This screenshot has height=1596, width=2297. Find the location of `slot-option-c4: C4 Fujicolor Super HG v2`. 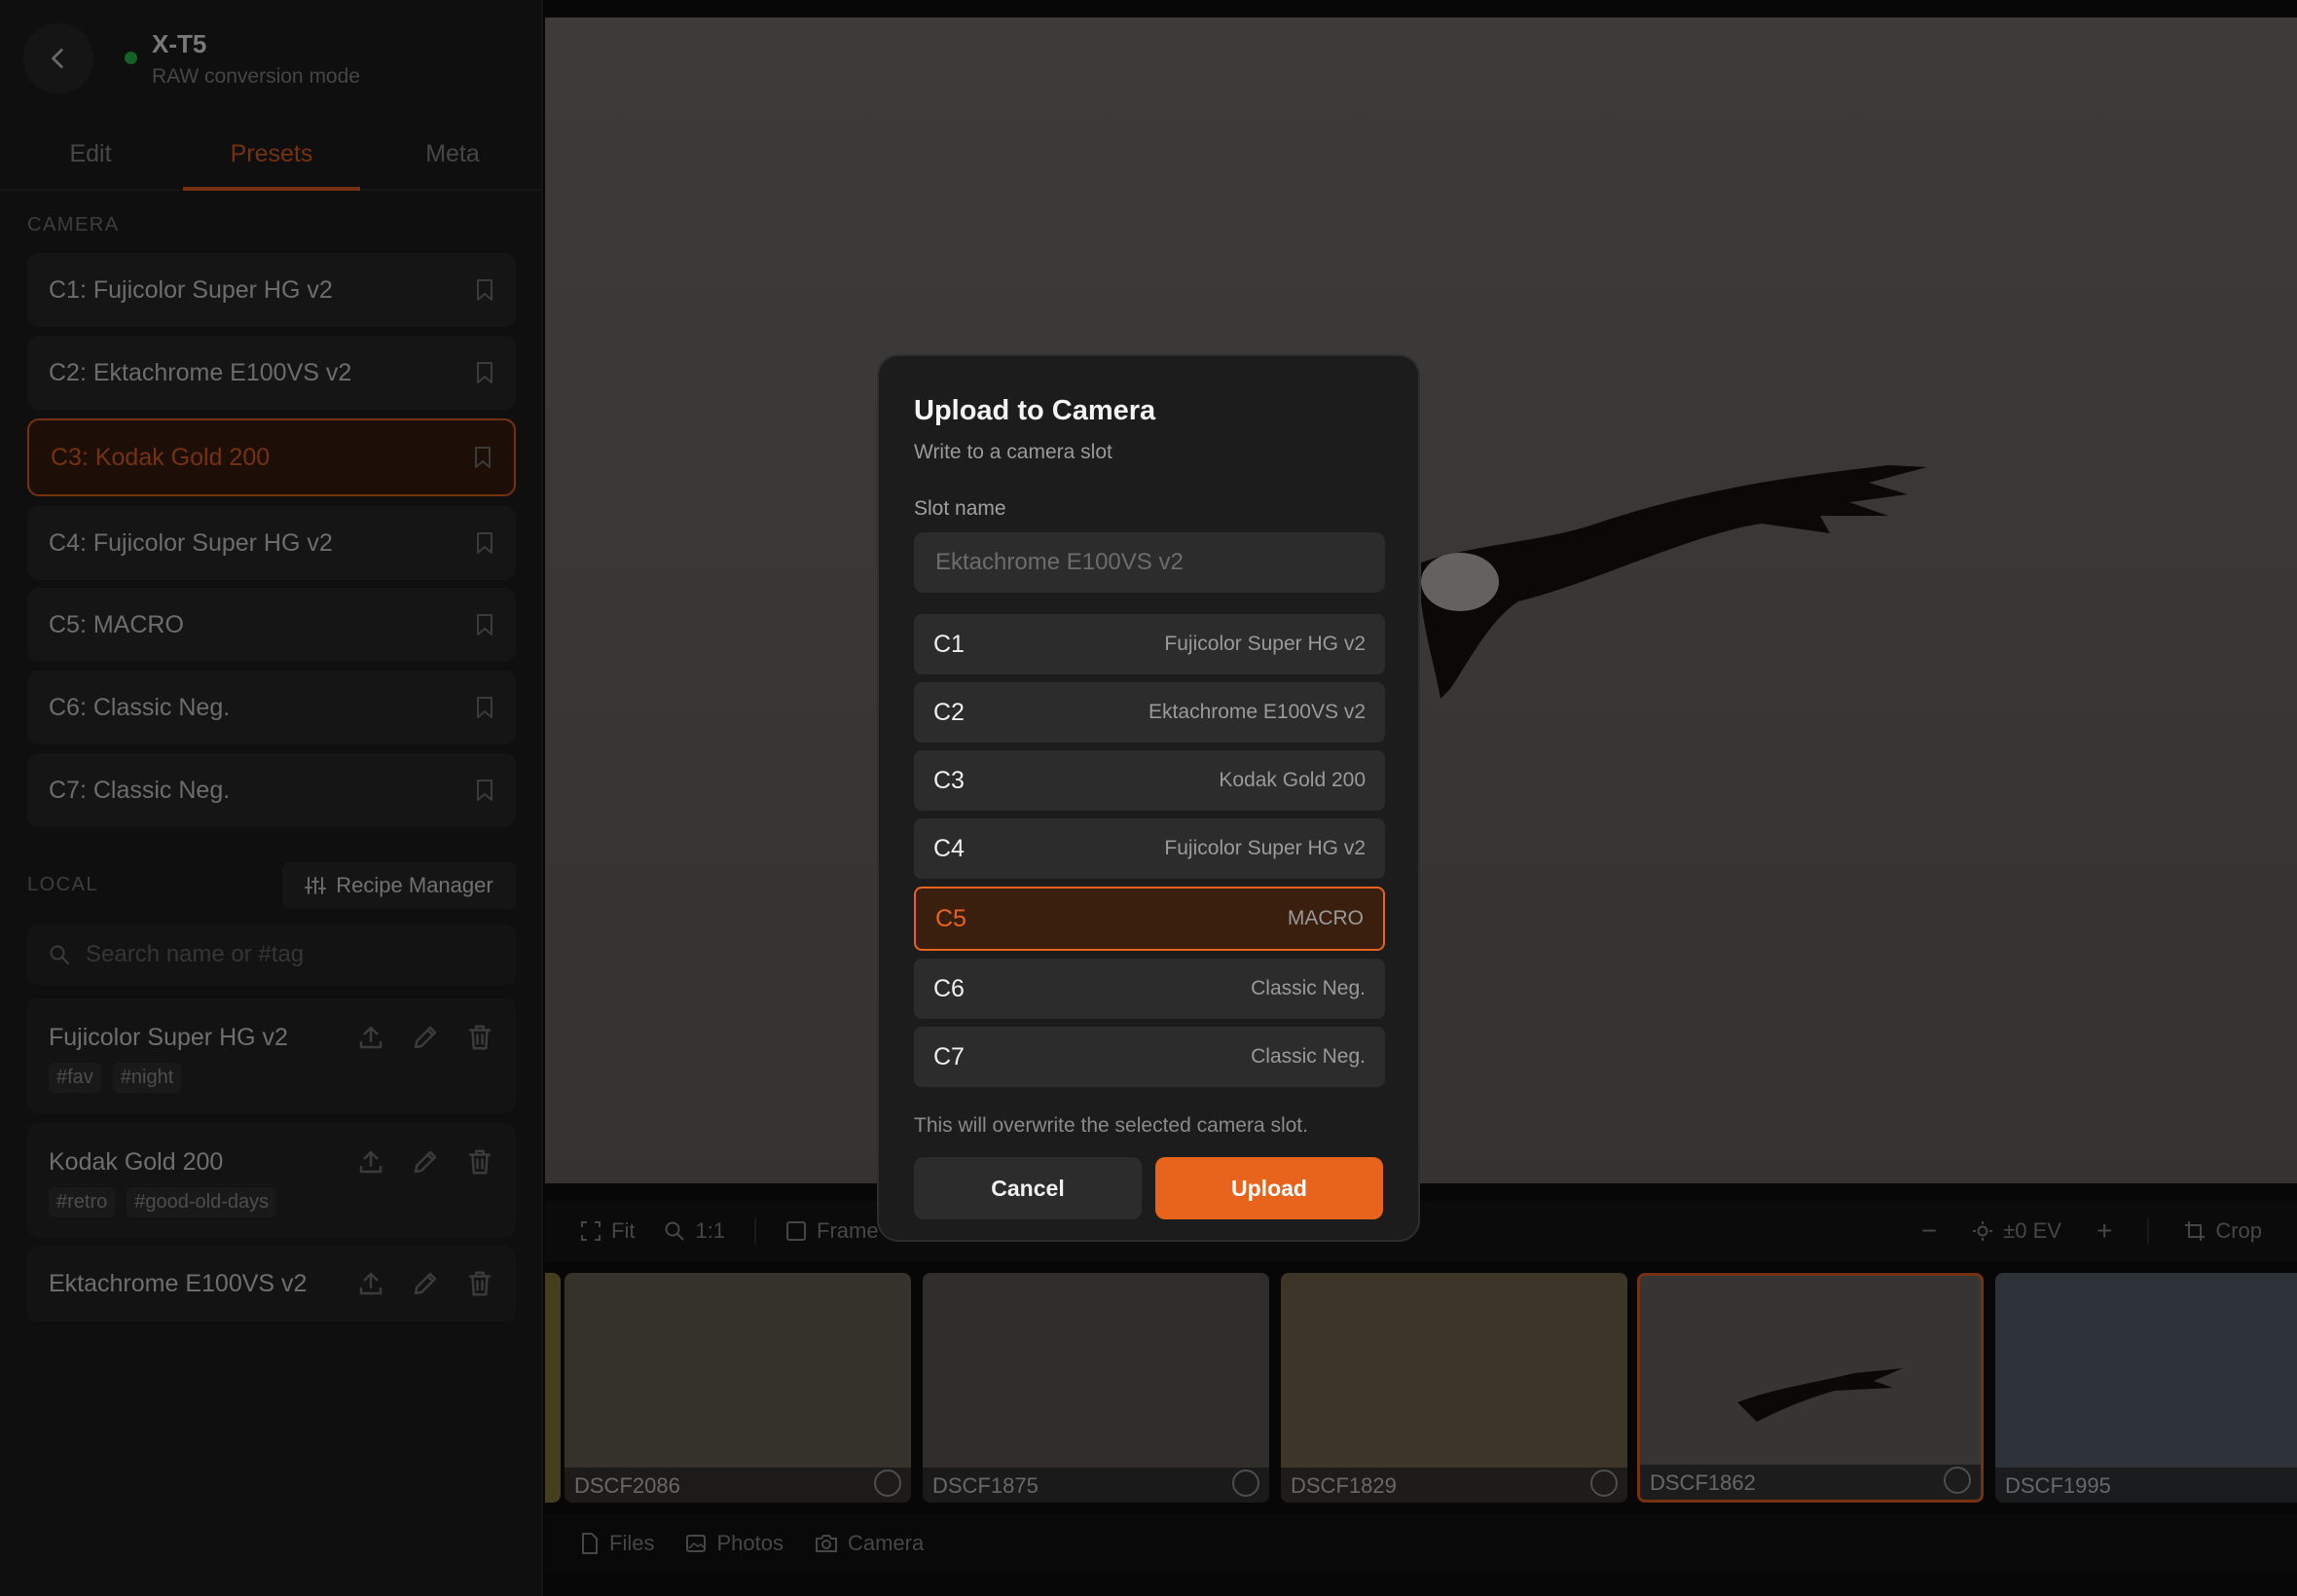

slot-option-c4: C4 Fujicolor Super HG v2 is located at coordinates (1149, 849).